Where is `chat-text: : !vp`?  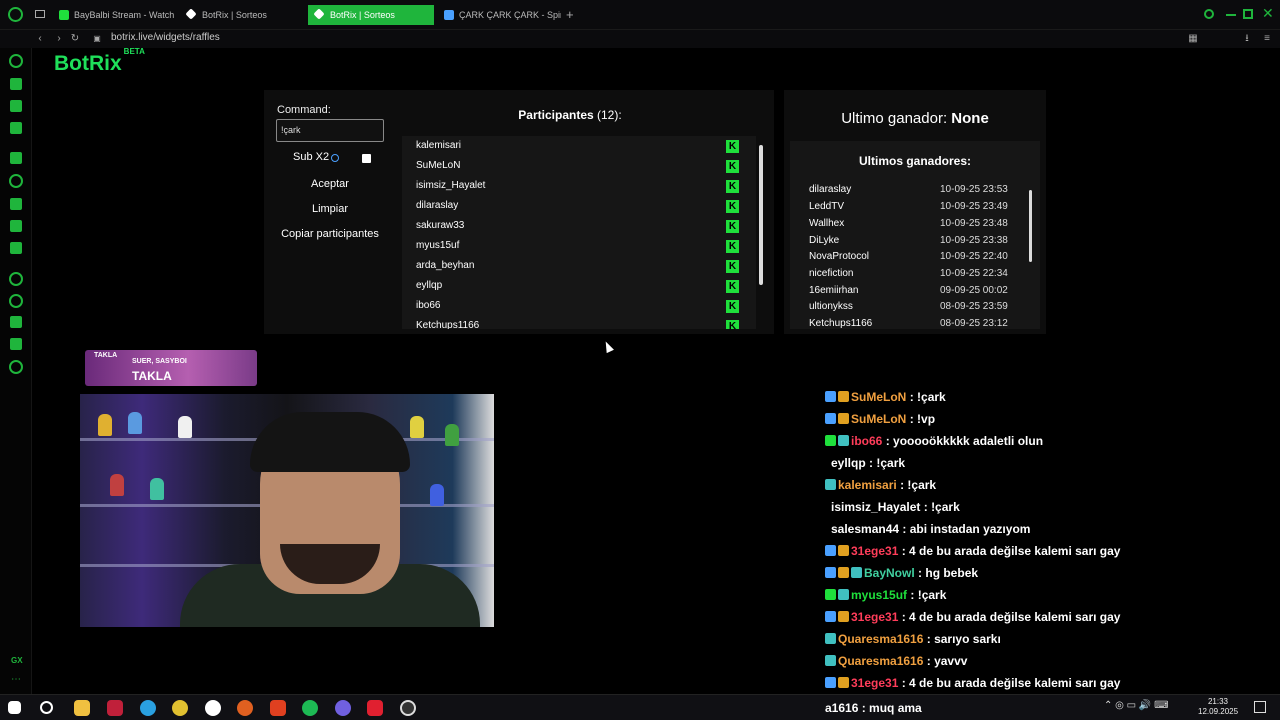 chat-text: : !vp is located at coordinates (922, 419).